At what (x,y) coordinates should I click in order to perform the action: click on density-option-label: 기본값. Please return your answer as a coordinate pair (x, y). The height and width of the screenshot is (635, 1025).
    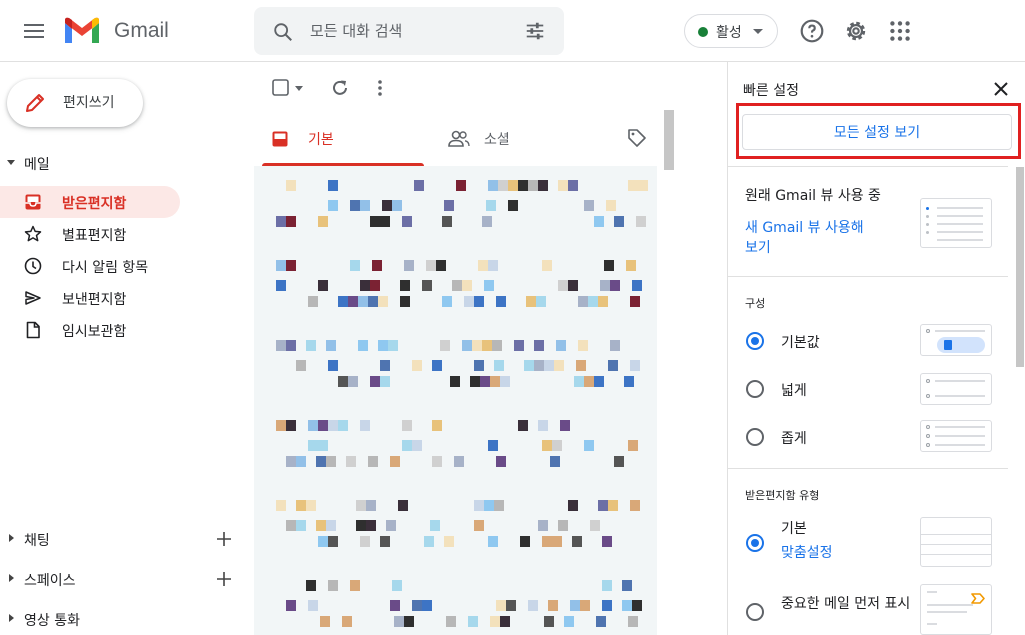
    Looking at the image, I should click on (800, 343).